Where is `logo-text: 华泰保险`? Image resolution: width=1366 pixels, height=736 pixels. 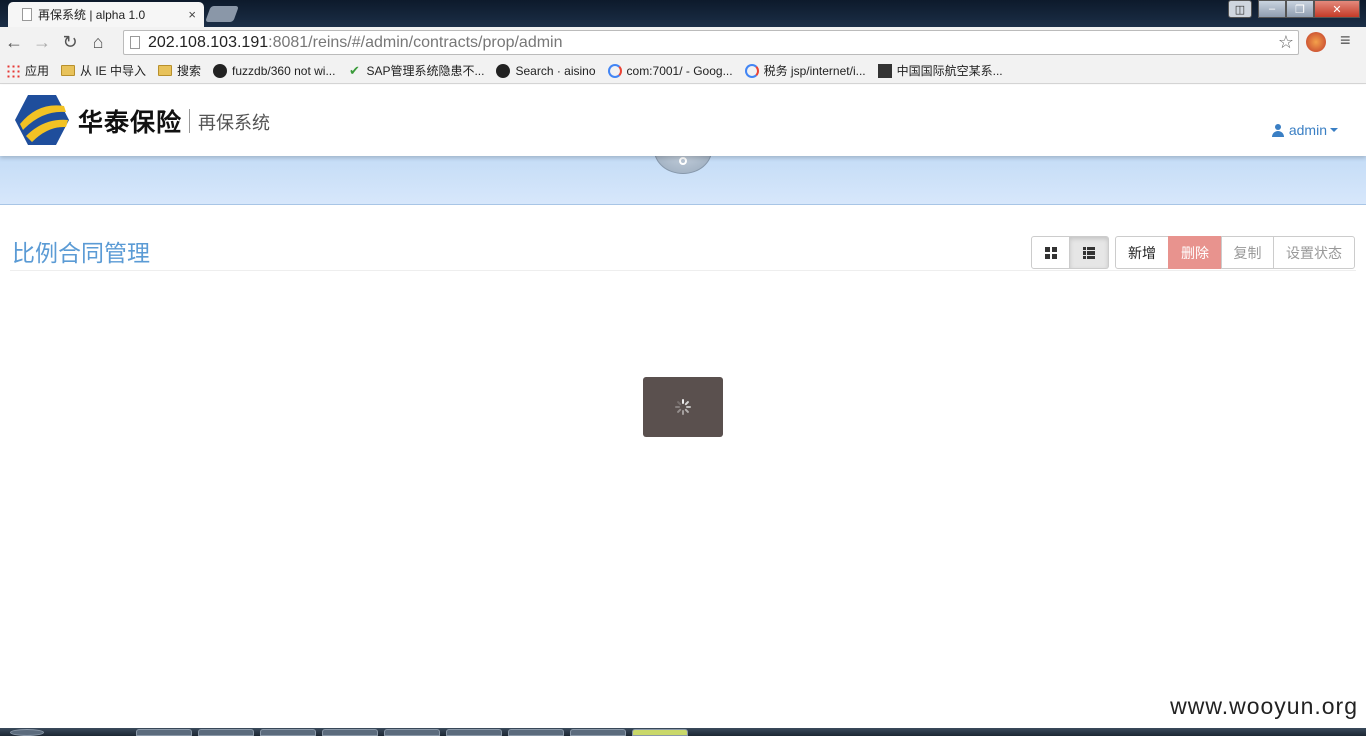 logo-text: 华泰保险 is located at coordinates (130, 122).